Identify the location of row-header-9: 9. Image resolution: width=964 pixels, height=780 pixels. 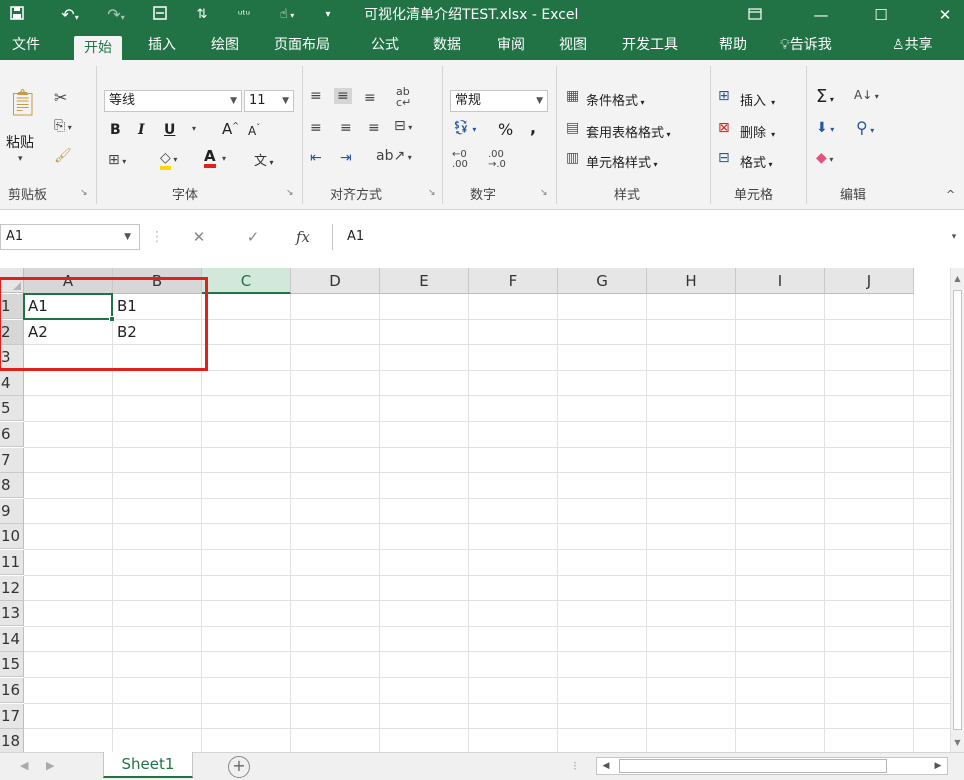
(12, 511).